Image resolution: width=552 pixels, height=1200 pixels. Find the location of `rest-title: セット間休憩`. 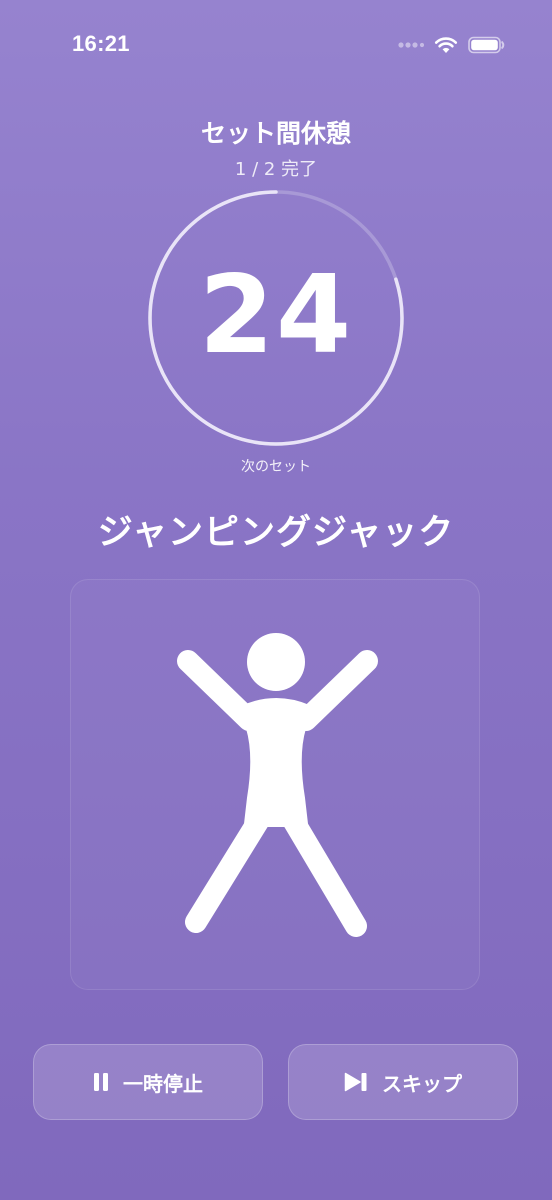

rest-title: セット間休憩 is located at coordinates (275, 133).